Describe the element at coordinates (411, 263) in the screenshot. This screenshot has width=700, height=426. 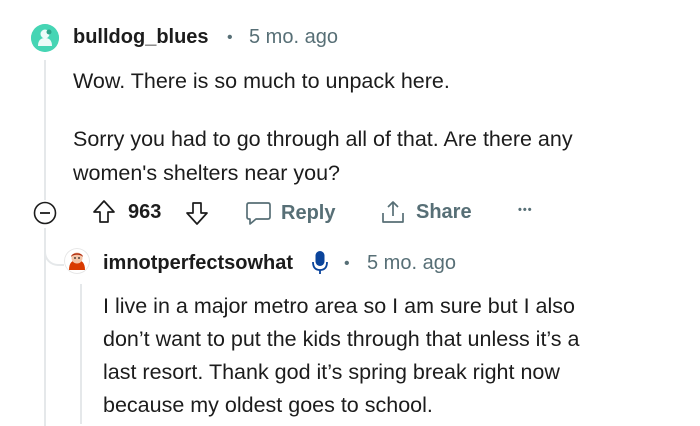
I see `reply-timestamp: 5 mo. ago` at that location.